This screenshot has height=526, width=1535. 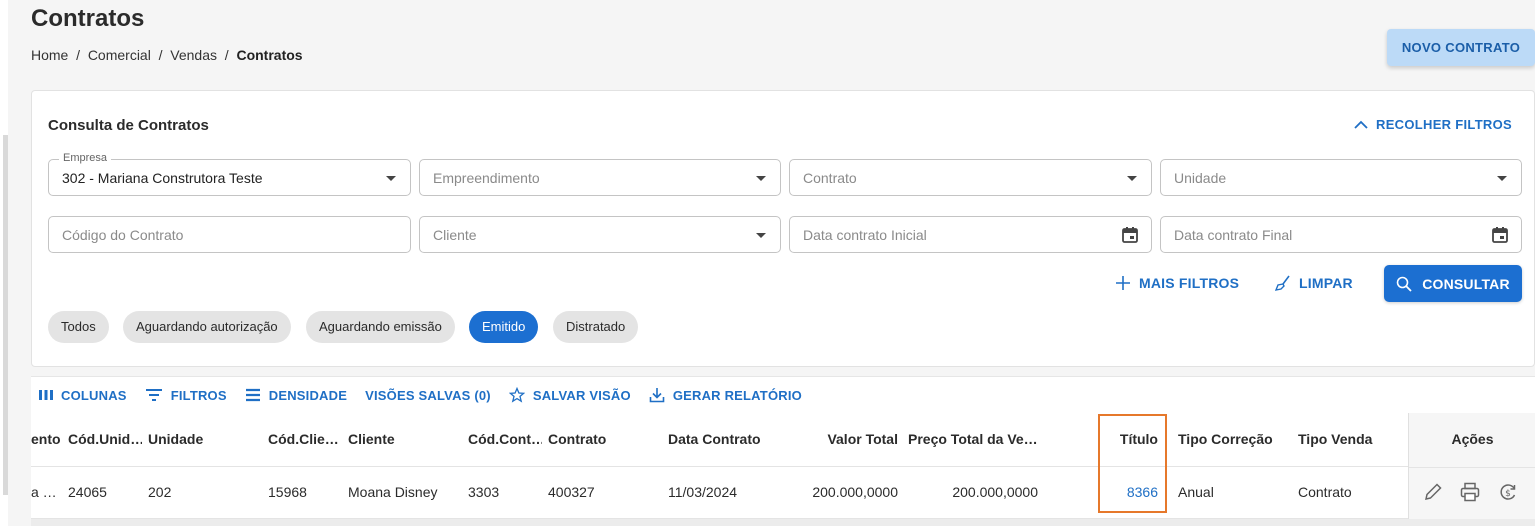 I want to click on chip-aguardando-autorizacao: Aguardando autorização, so click(x=207, y=327).